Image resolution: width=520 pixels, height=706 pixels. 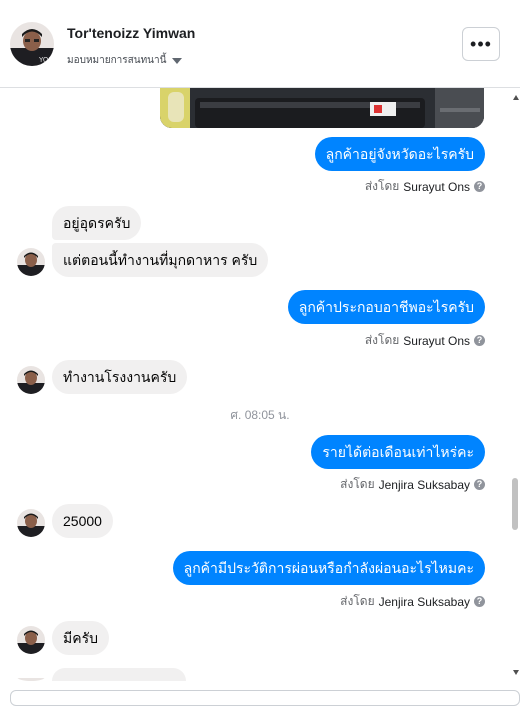 What do you see at coordinates (398, 452) in the screenshot?
I see `outgoing-message: รายได้ต่อเดือนเท่าไหร่คะ` at bounding box center [398, 452].